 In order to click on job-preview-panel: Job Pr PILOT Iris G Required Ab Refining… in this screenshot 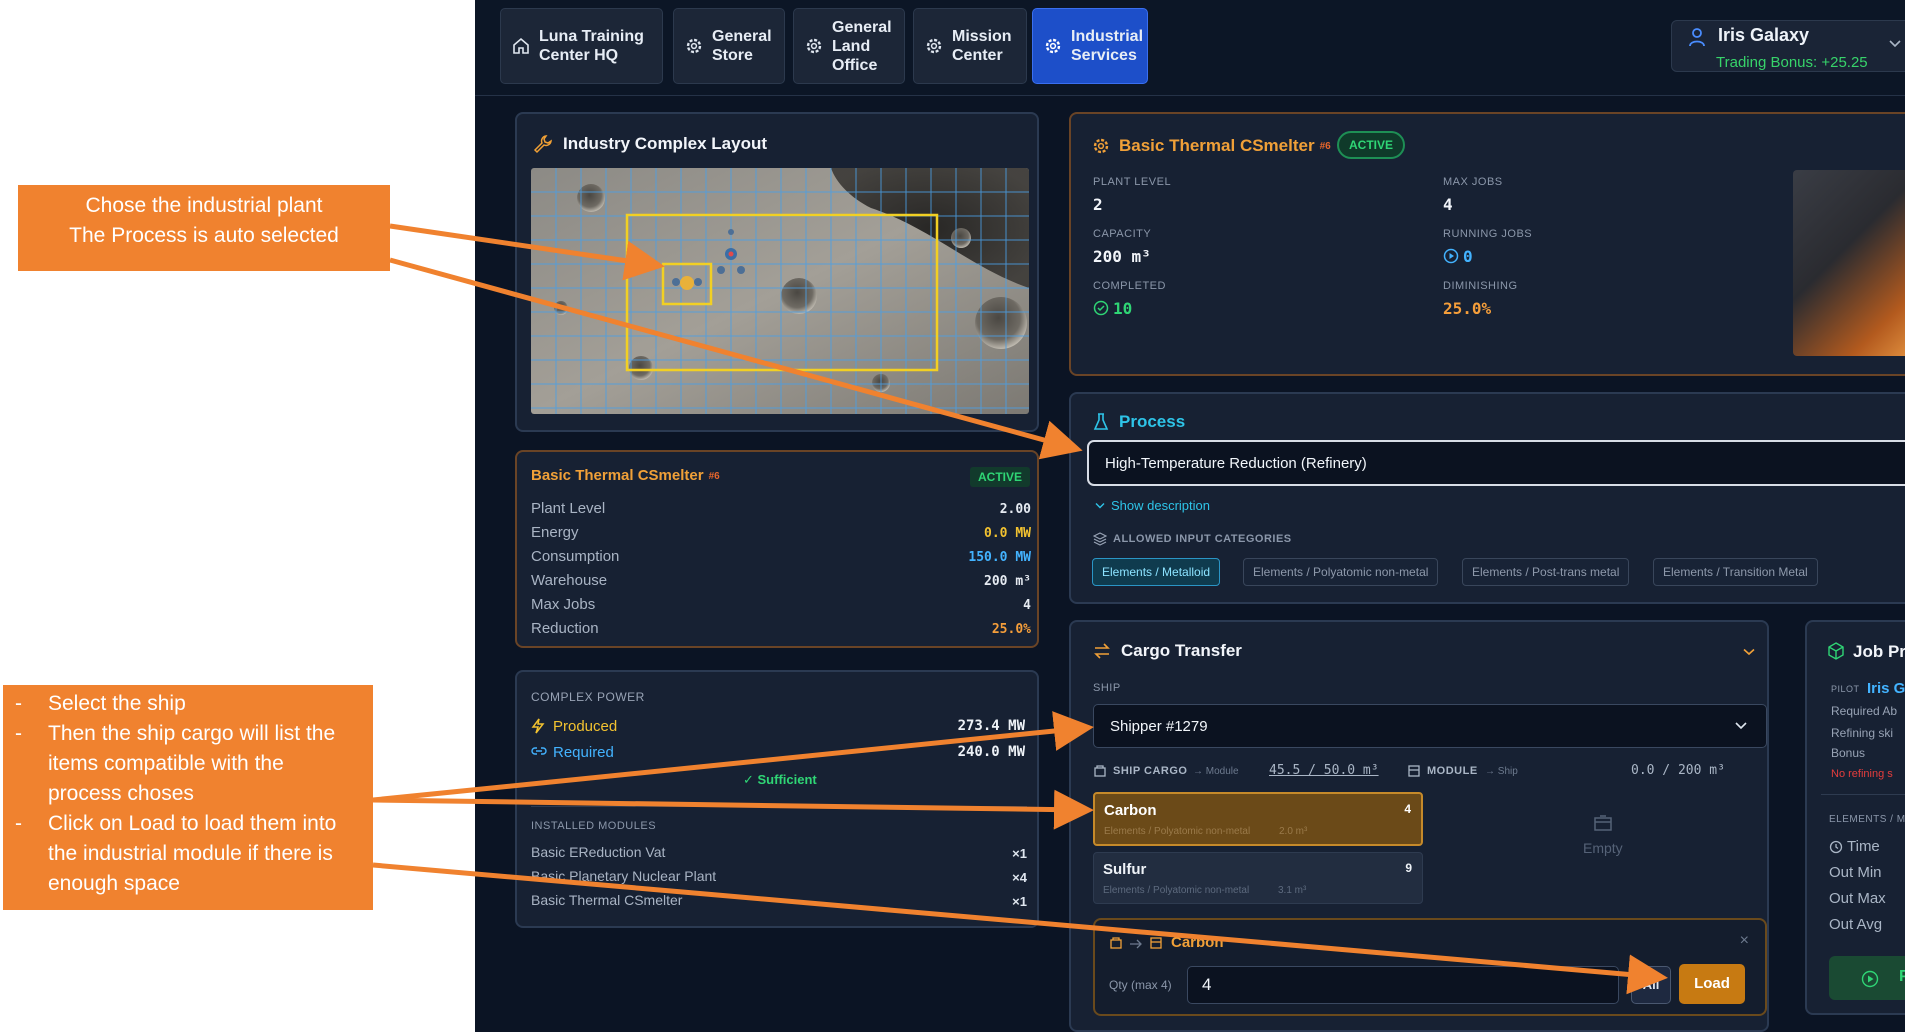, I will do `click(1855, 817)`.